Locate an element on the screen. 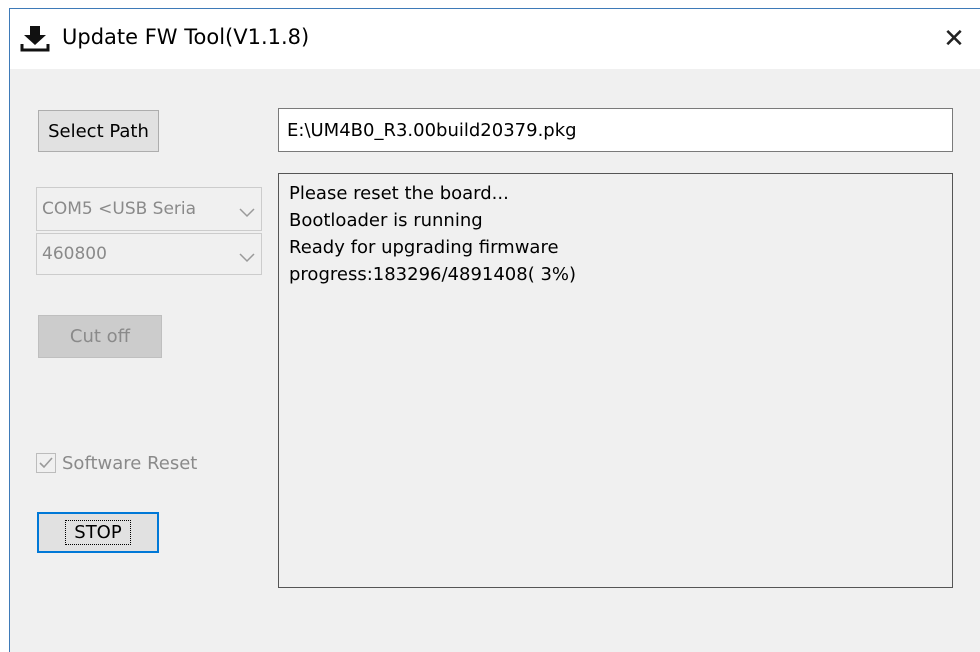 The width and height of the screenshot is (980, 652). baud-rate-dropdown: 460800 is located at coordinates (149, 254).